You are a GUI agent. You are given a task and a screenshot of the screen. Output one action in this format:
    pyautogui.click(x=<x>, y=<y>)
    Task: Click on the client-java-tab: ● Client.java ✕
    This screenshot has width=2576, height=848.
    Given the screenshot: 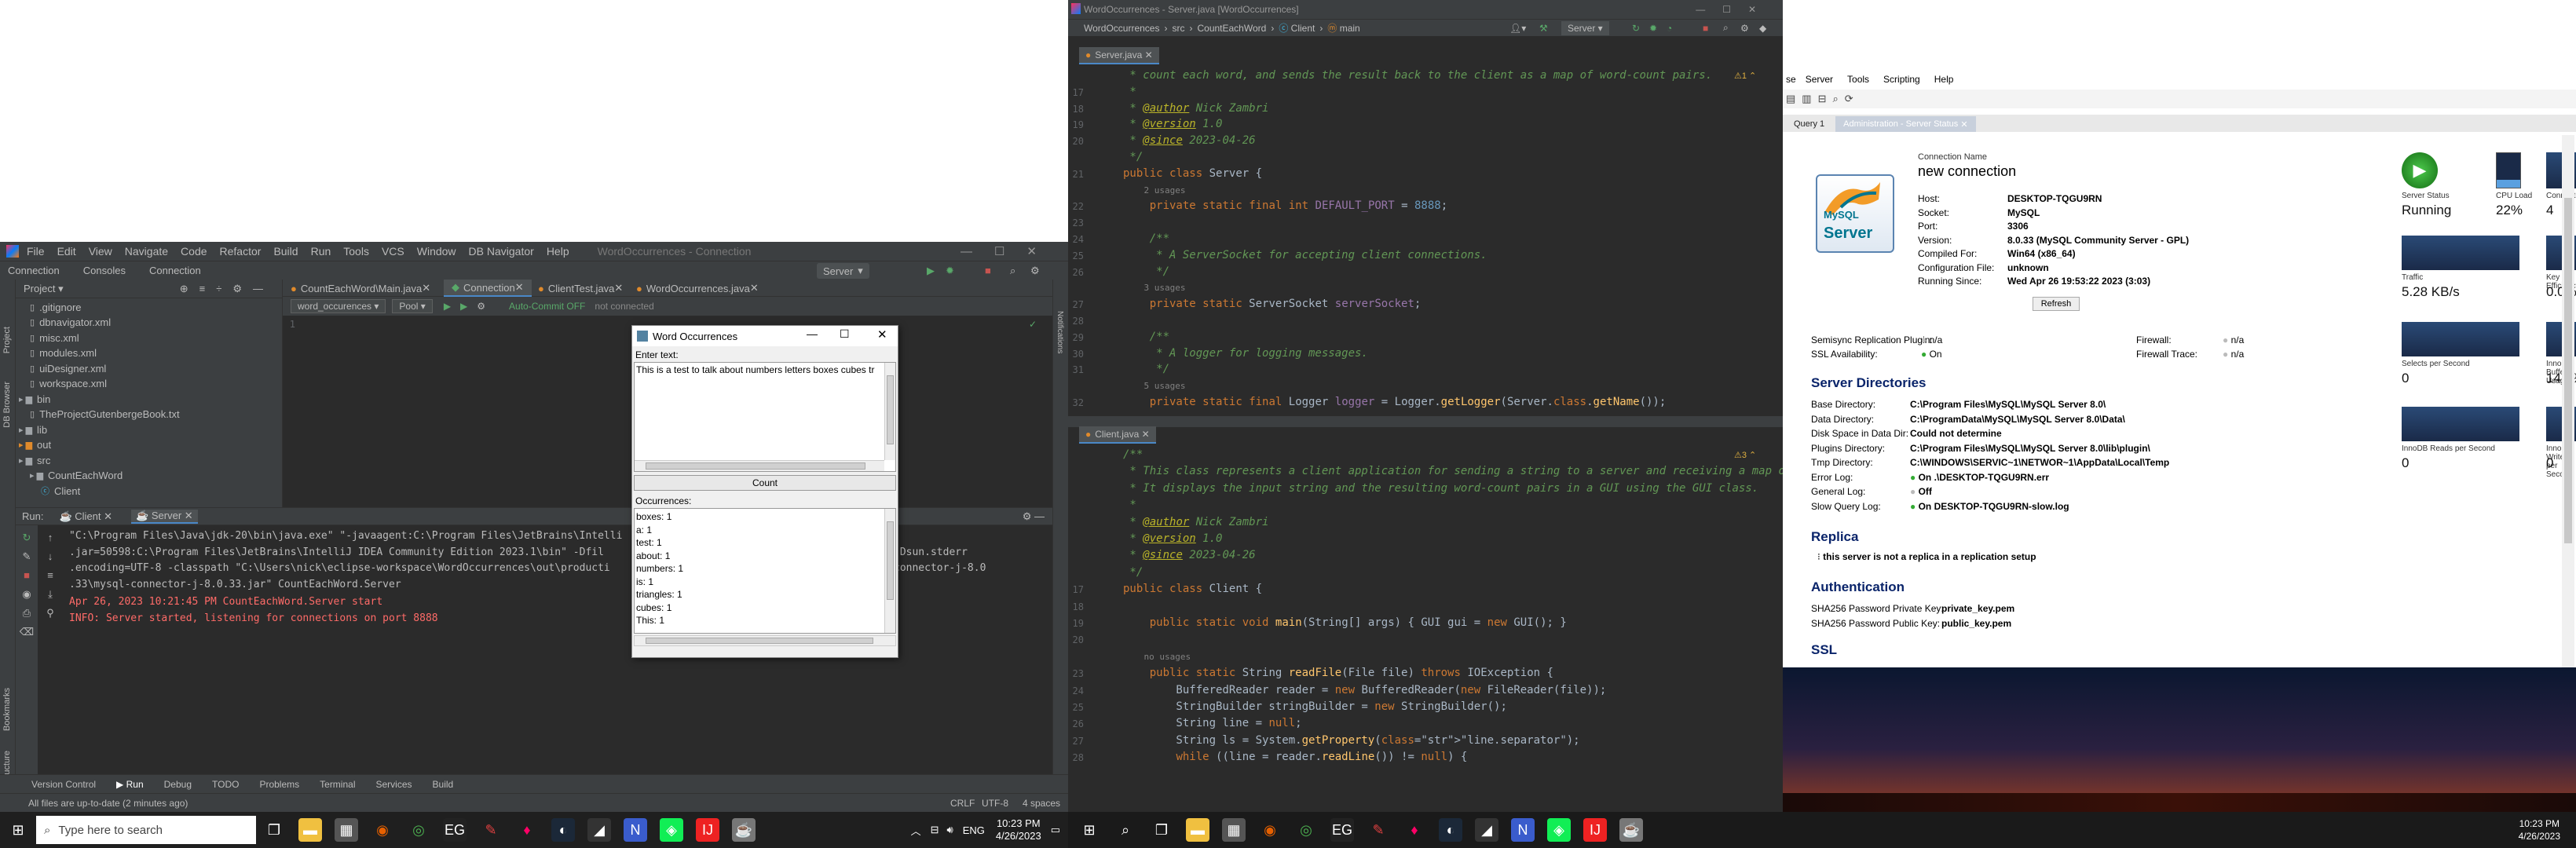 What is the action you would take?
    pyautogui.click(x=1117, y=435)
    